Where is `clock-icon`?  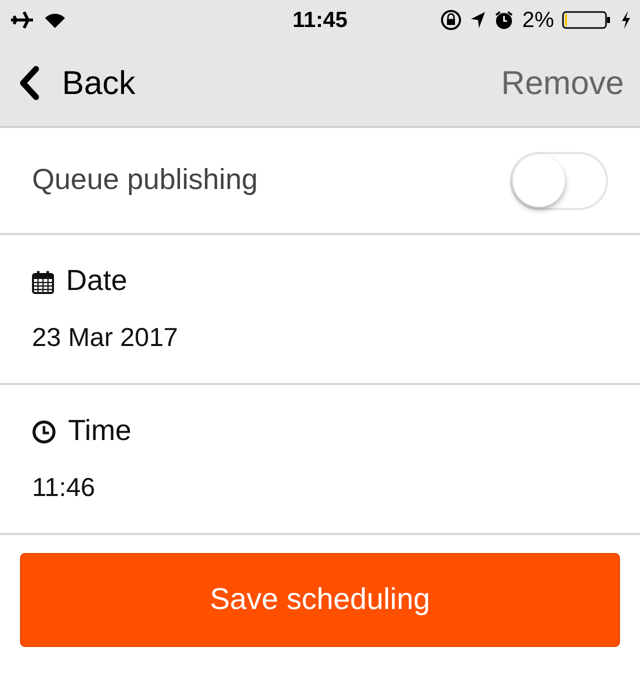
clock-icon is located at coordinates (44, 432).